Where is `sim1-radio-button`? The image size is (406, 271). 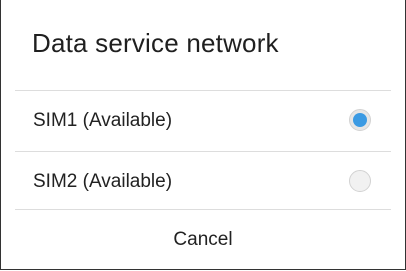
sim1-radio-button is located at coordinates (360, 119).